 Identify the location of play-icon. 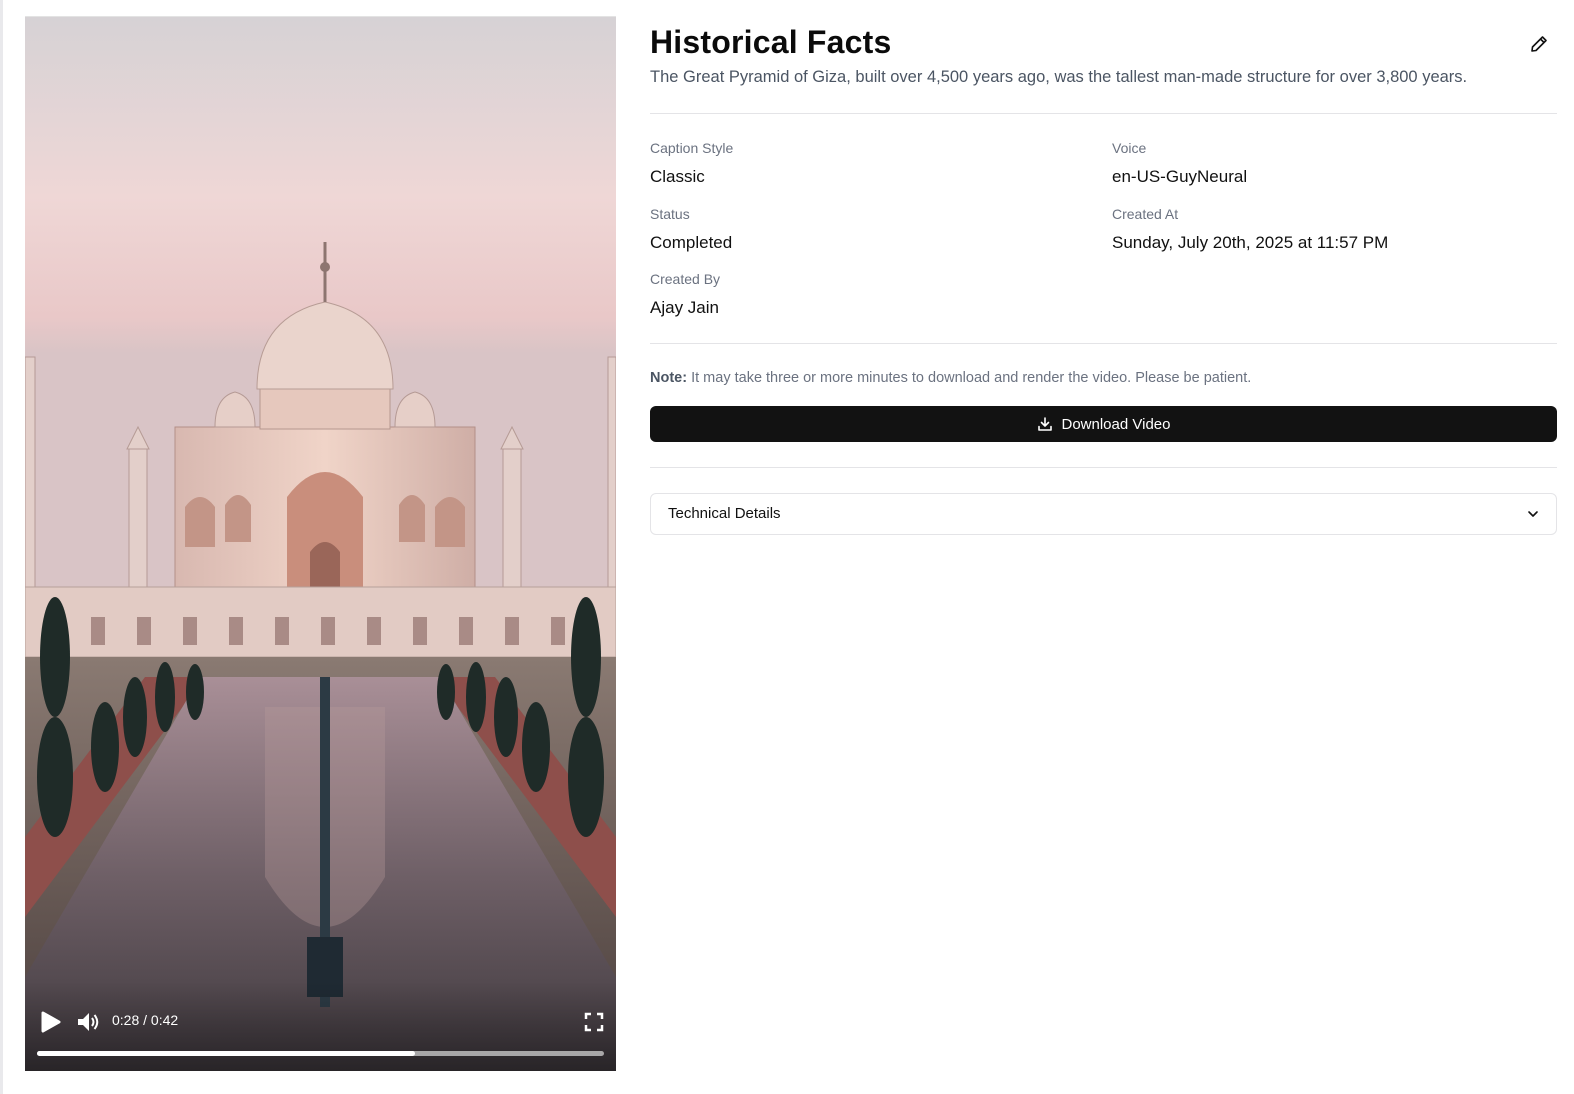
(51, 1022).